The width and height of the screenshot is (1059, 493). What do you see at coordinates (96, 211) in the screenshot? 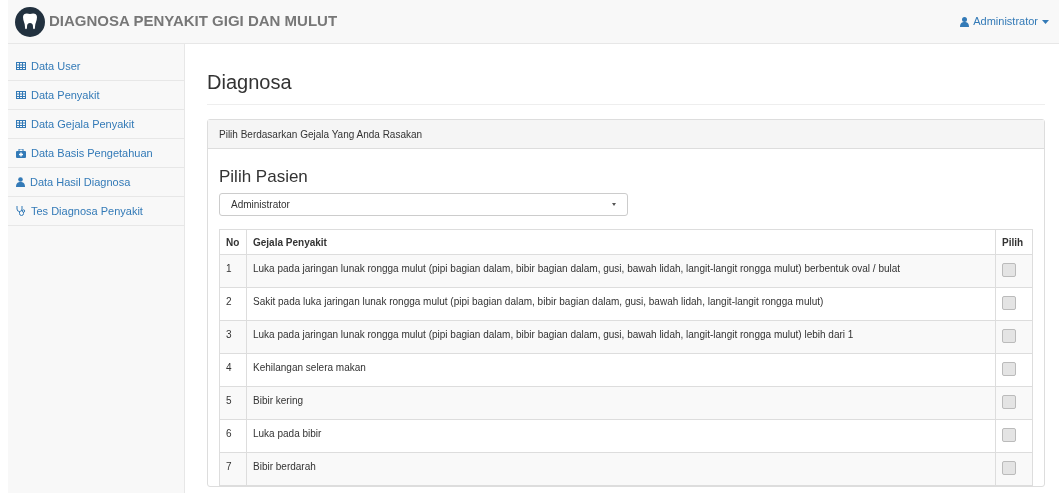
I see `sidebar-item: Tes Diagnosa Penyakit` at bounding box center [96, 211].